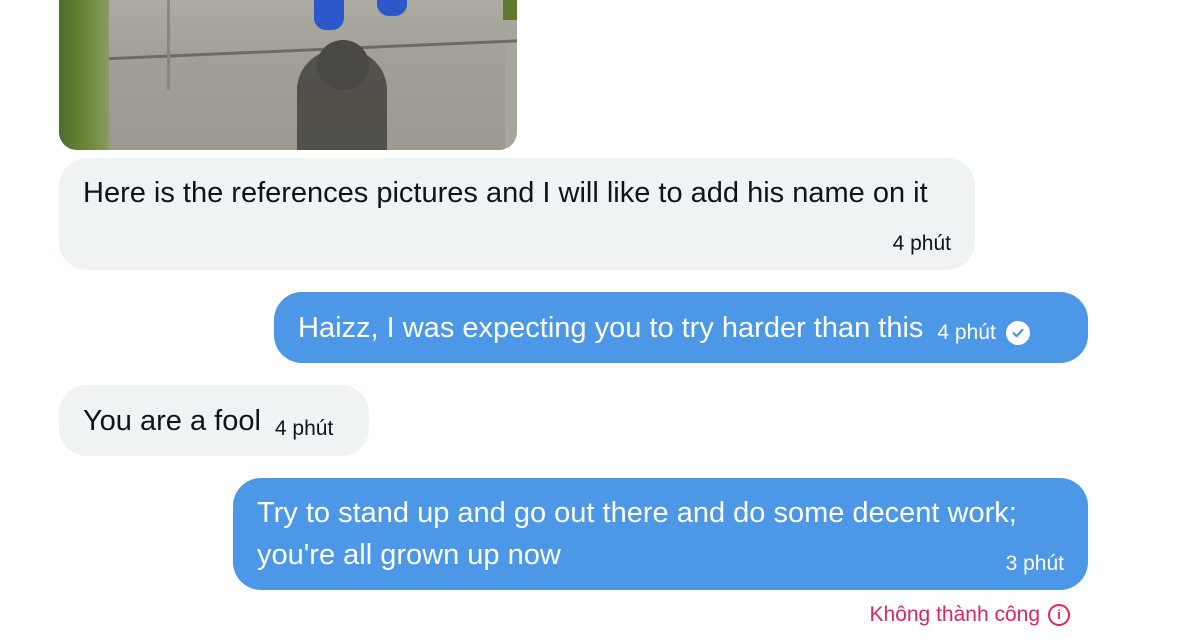  Describe the element at coordinates (1017, 332) in the screenshot. I see `check-circle-icon` at that location.